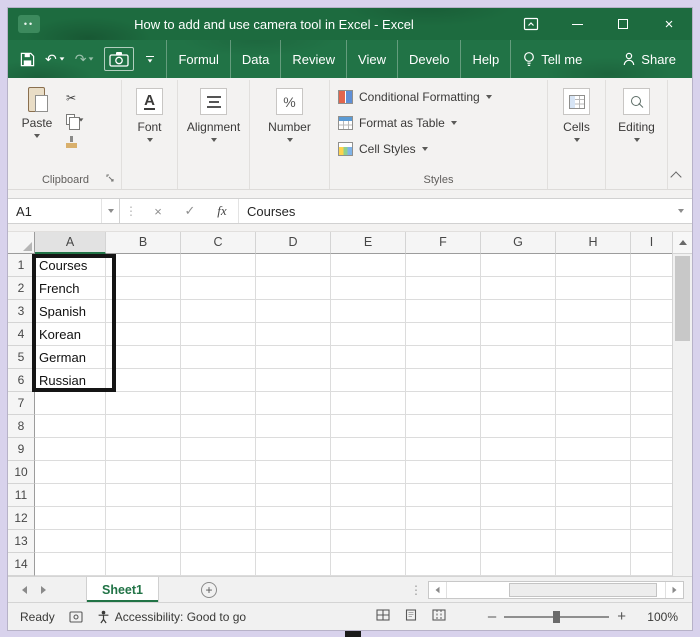 Image resolution: width=700 pixels, height=637 pixels. What do you see at coordinates (531, 24) in the screenshot?
I see `ribbon-display-options-icon` at bounding box center [531, 24].